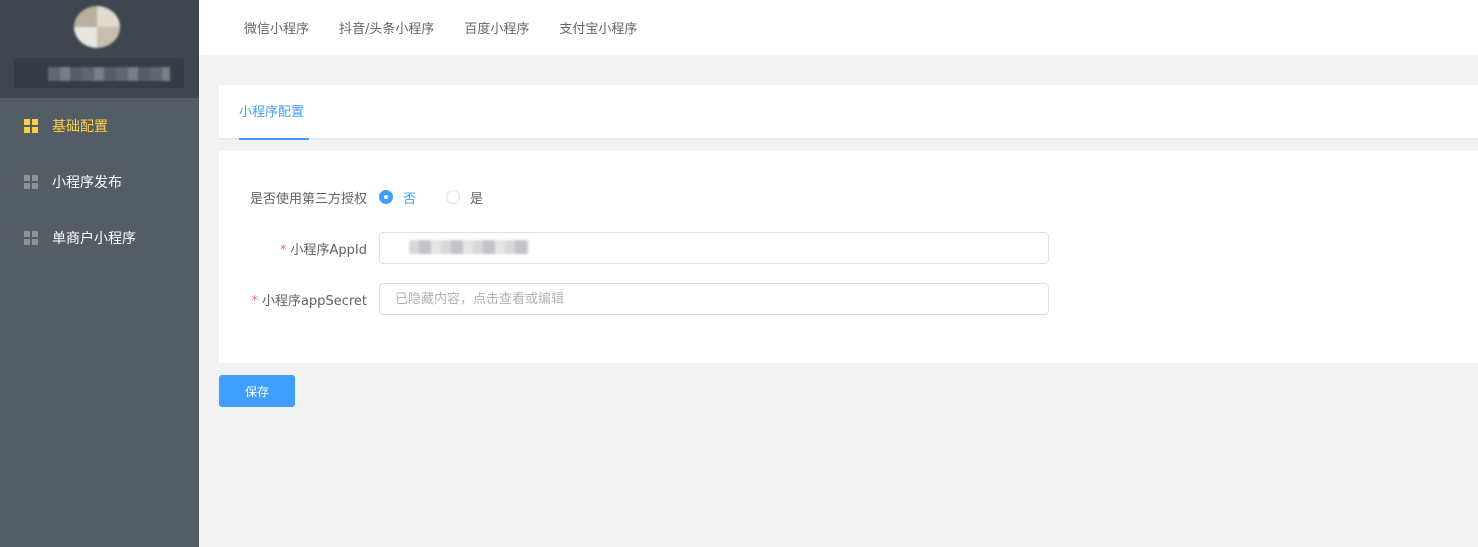  Describe the element at coordinates (838, 27) in the screenshot. I see `top-nav: 微信小程序 抖音/头条小程序 百度小程序 支付宝小程序` at that location.